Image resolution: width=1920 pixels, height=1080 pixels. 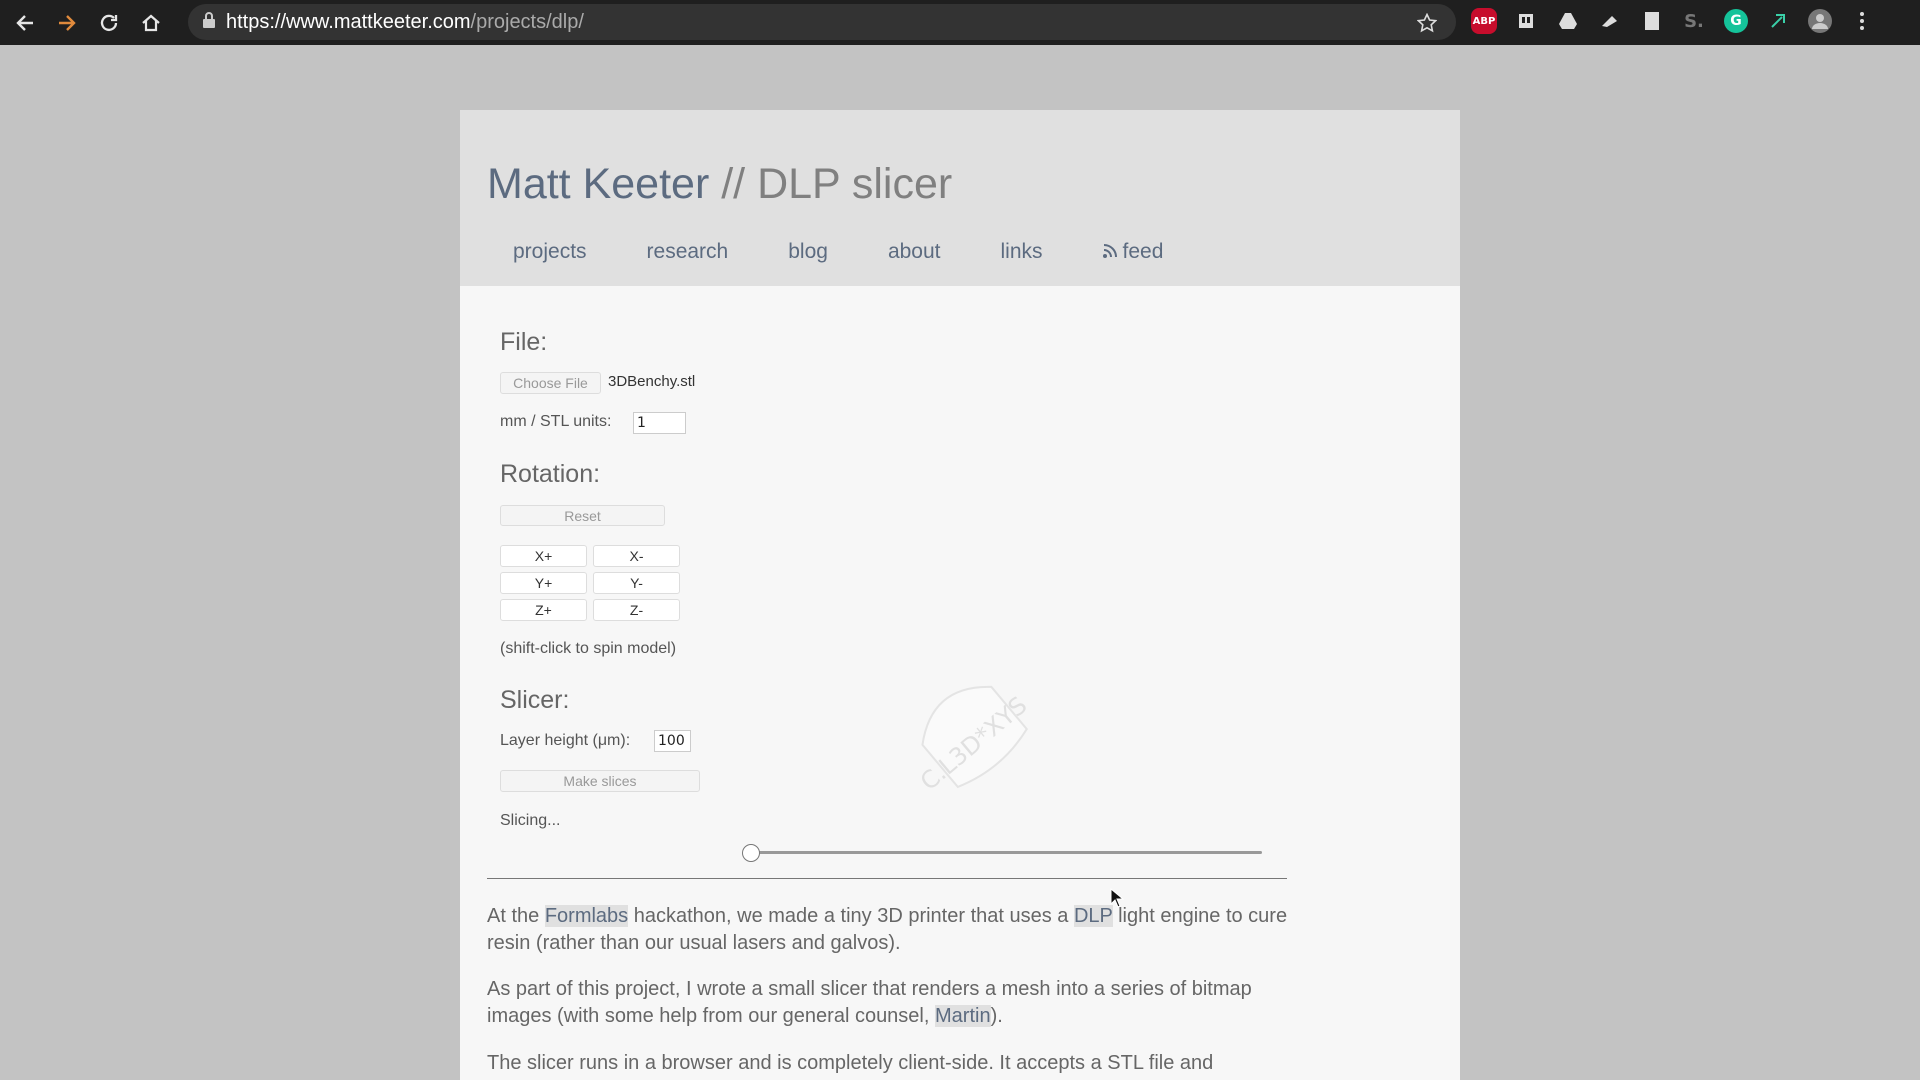 I want to click on reader-icon, so click(x=1526, y=21).